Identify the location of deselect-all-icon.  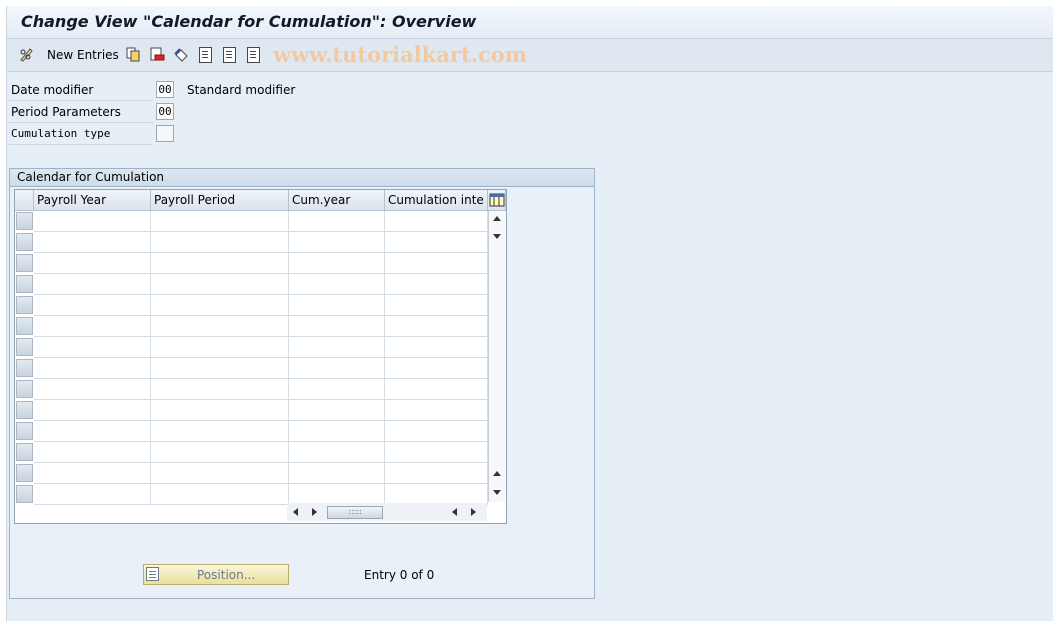
(253, 55).